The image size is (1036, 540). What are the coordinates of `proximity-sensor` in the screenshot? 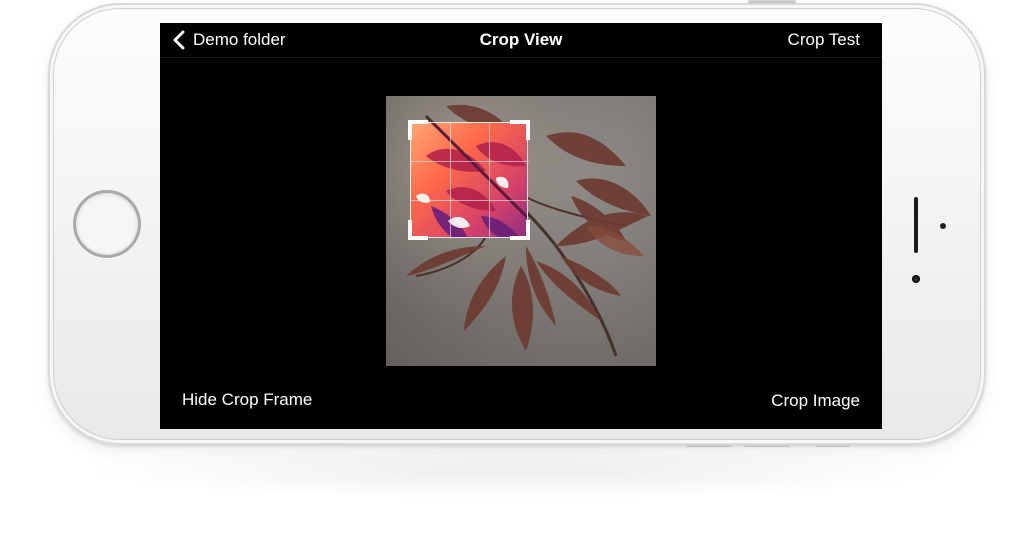 It's located at (916, 279).